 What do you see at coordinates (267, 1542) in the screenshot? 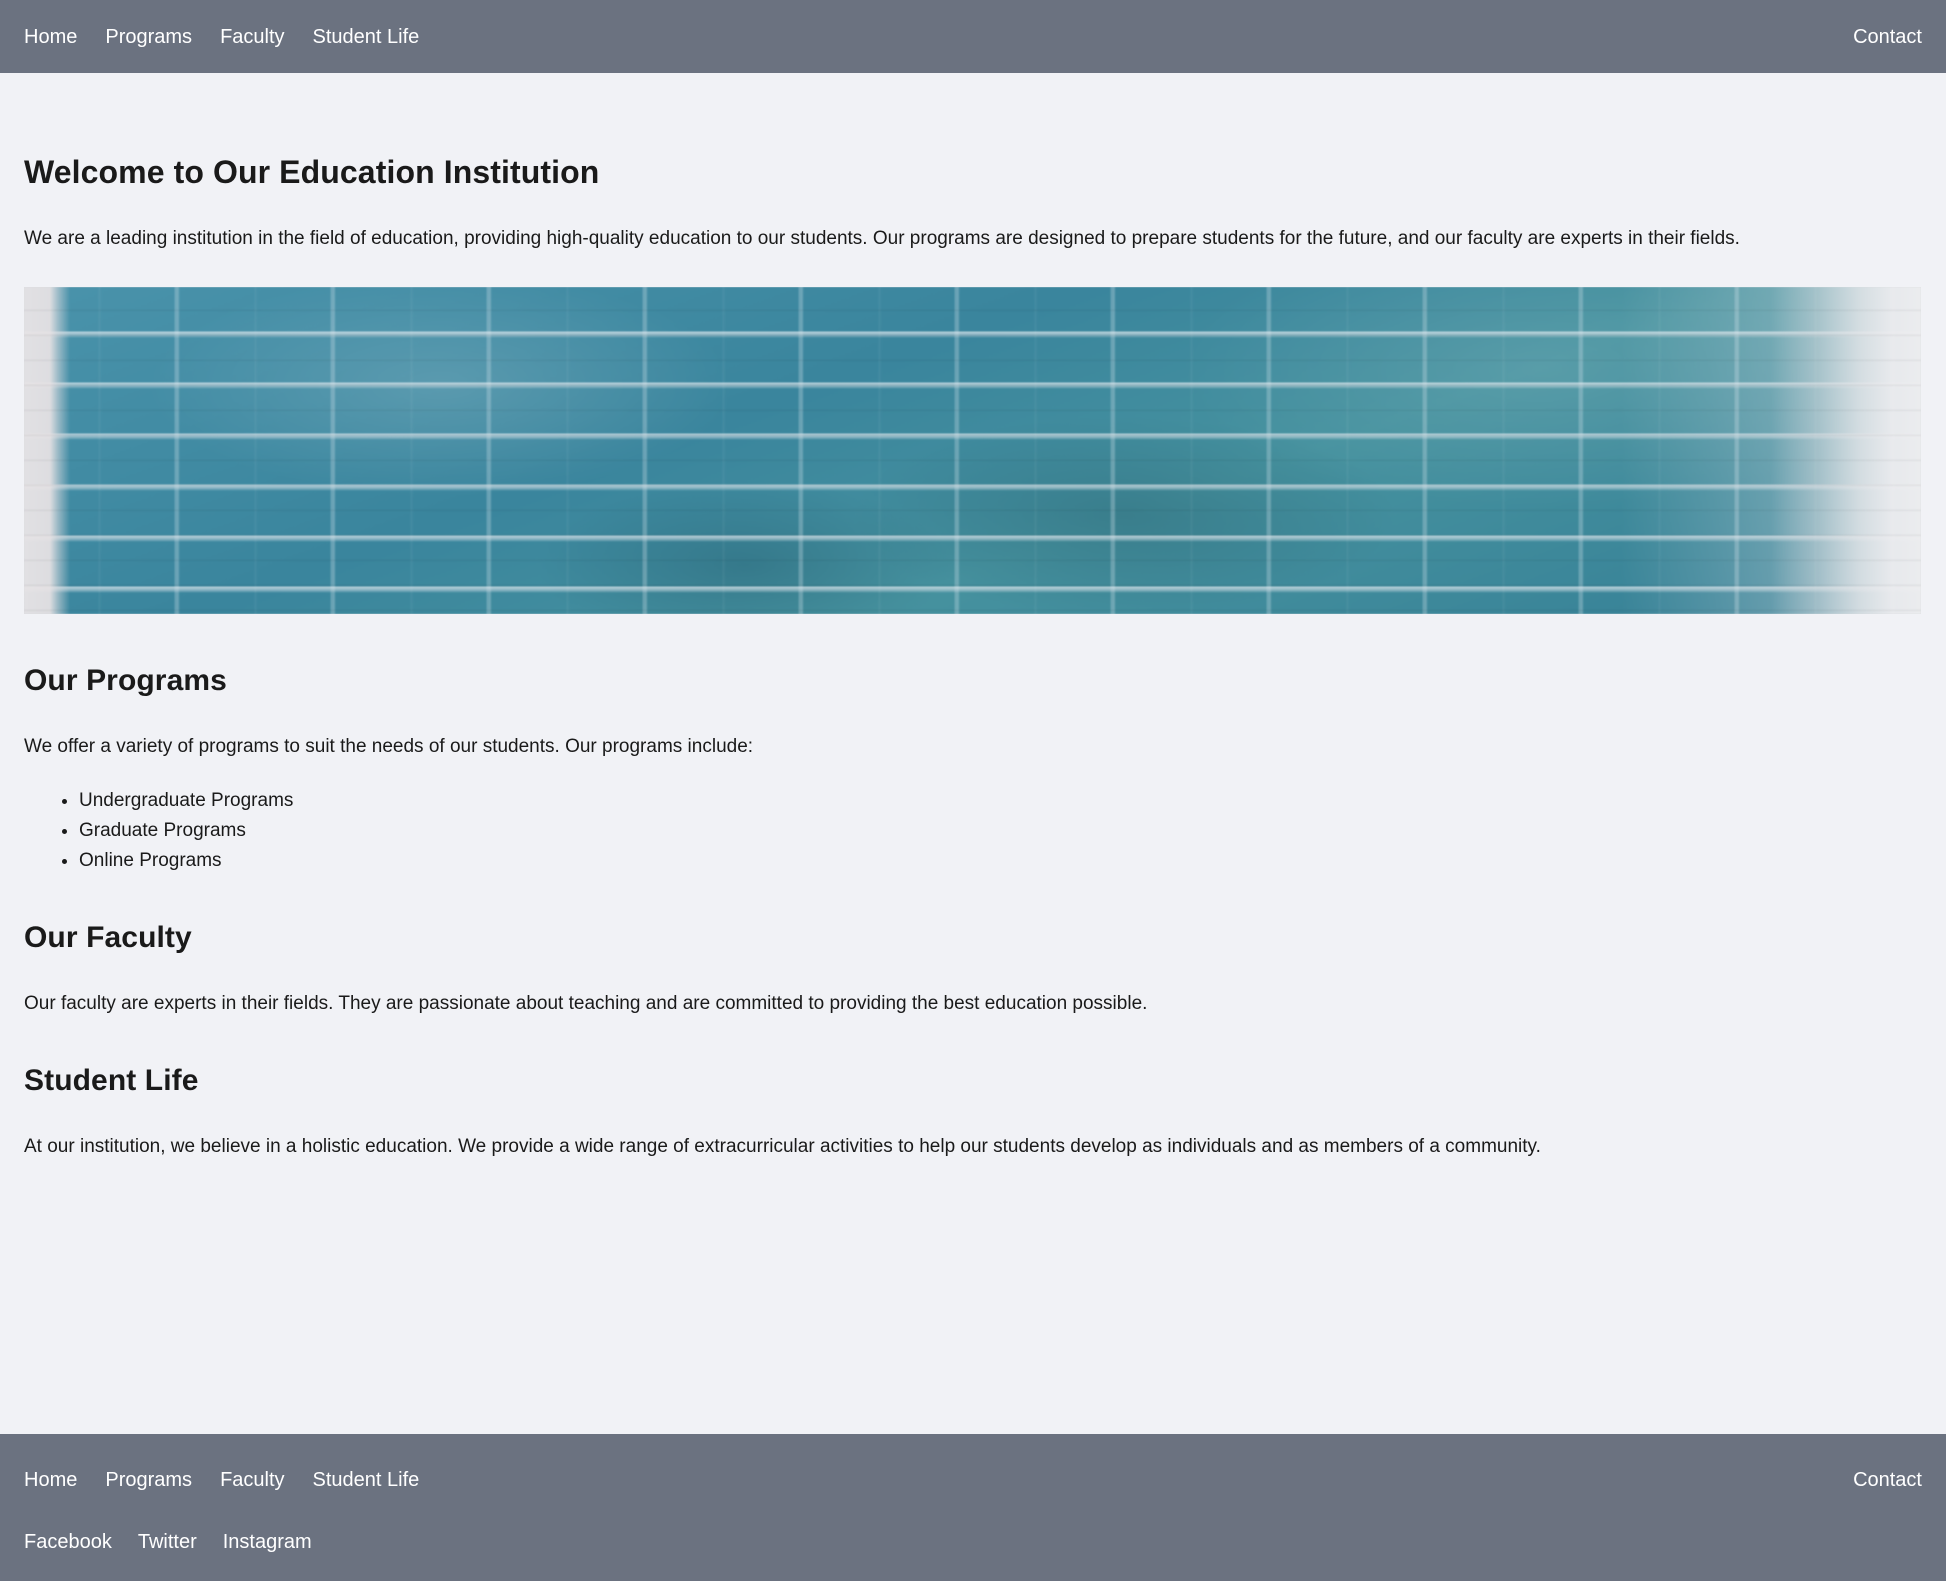
I see `social-link-instagram: Instagram` at bounding box center [267, 1542].